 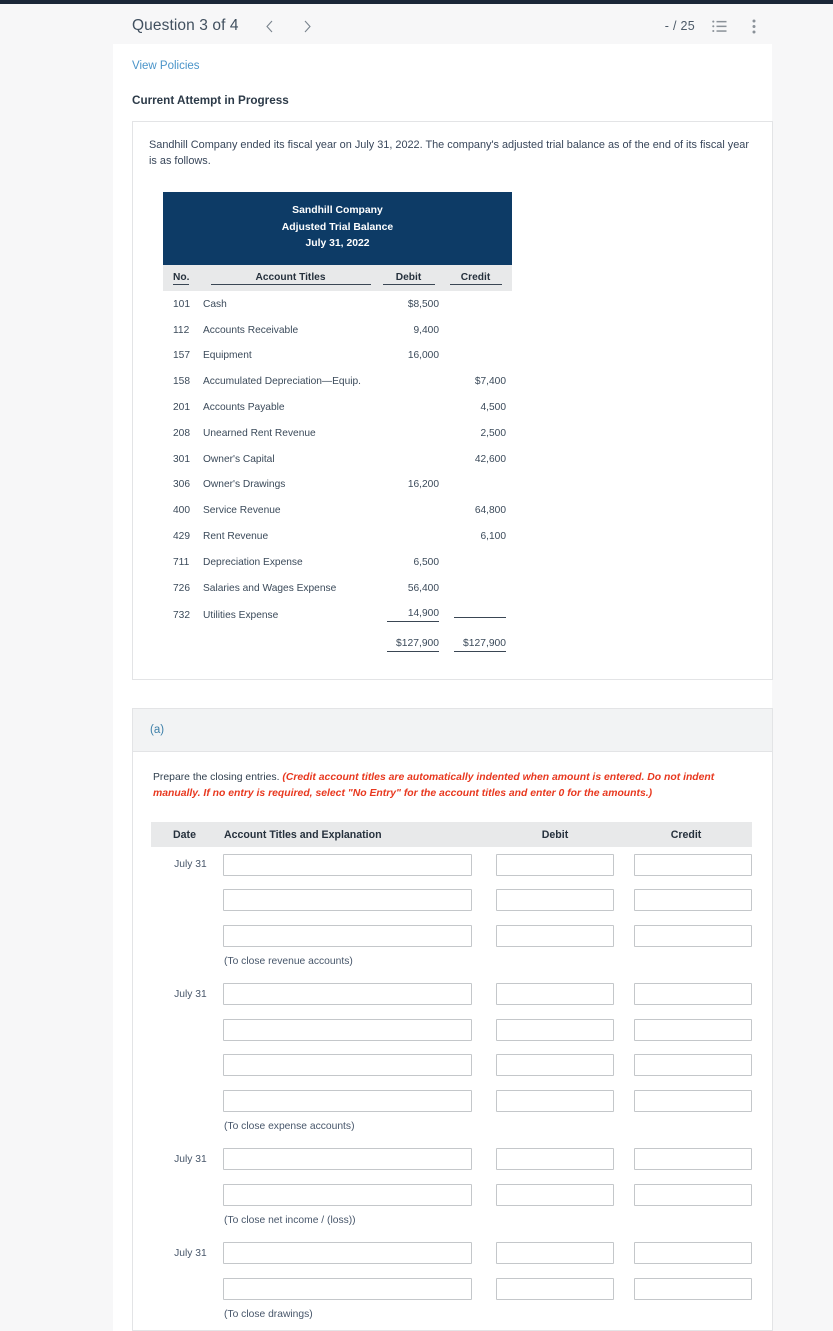 I want to click on journal-col-account: Account Titles and Explanation, so click(x=303, y=834).